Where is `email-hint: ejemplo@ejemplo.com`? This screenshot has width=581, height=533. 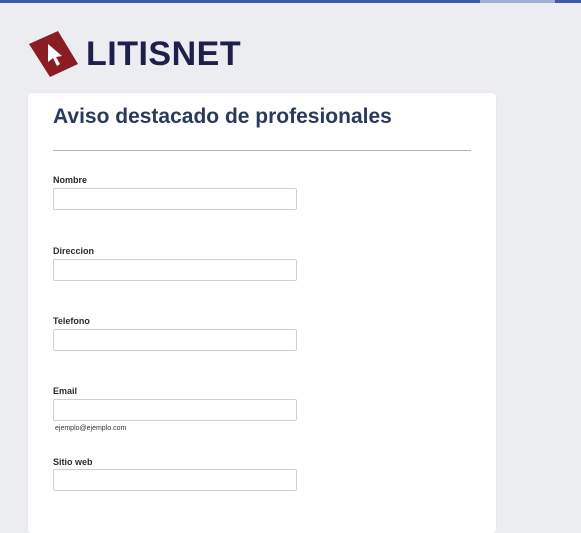
email-hint: ejemplo@ejemplo.com is located at coordinates (91, 428).